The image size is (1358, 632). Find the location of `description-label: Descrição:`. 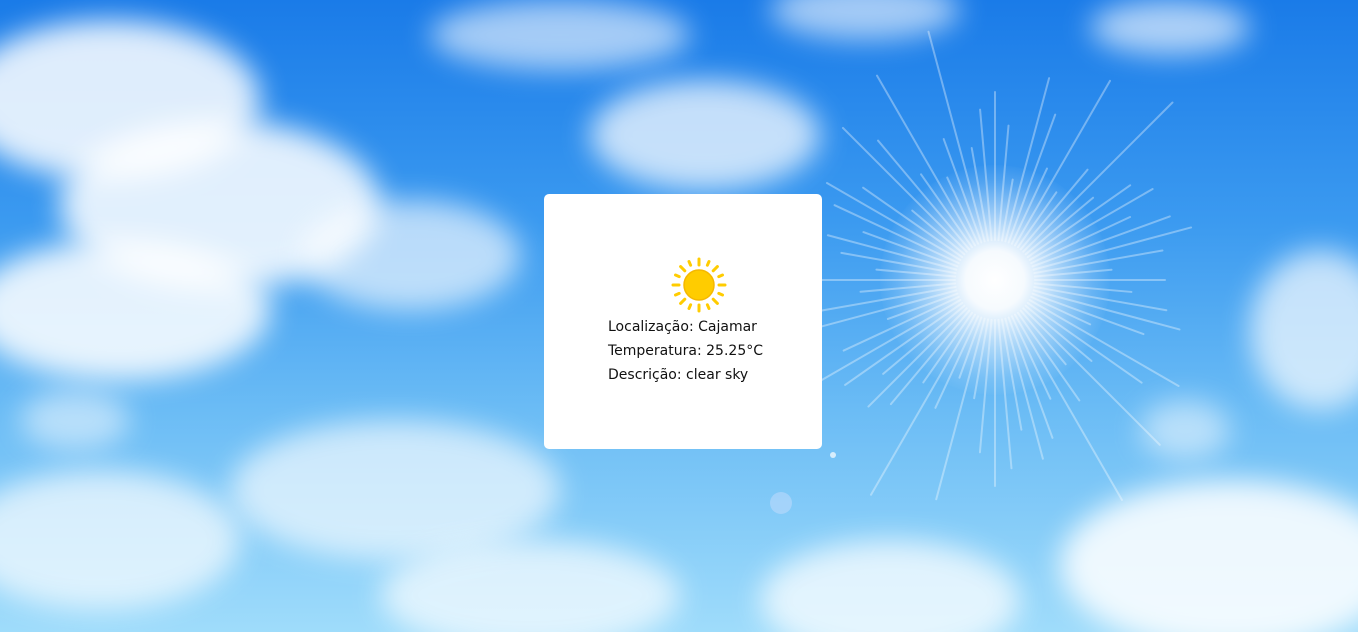

description-label: Descrição: is located at coordinates (645, 375).